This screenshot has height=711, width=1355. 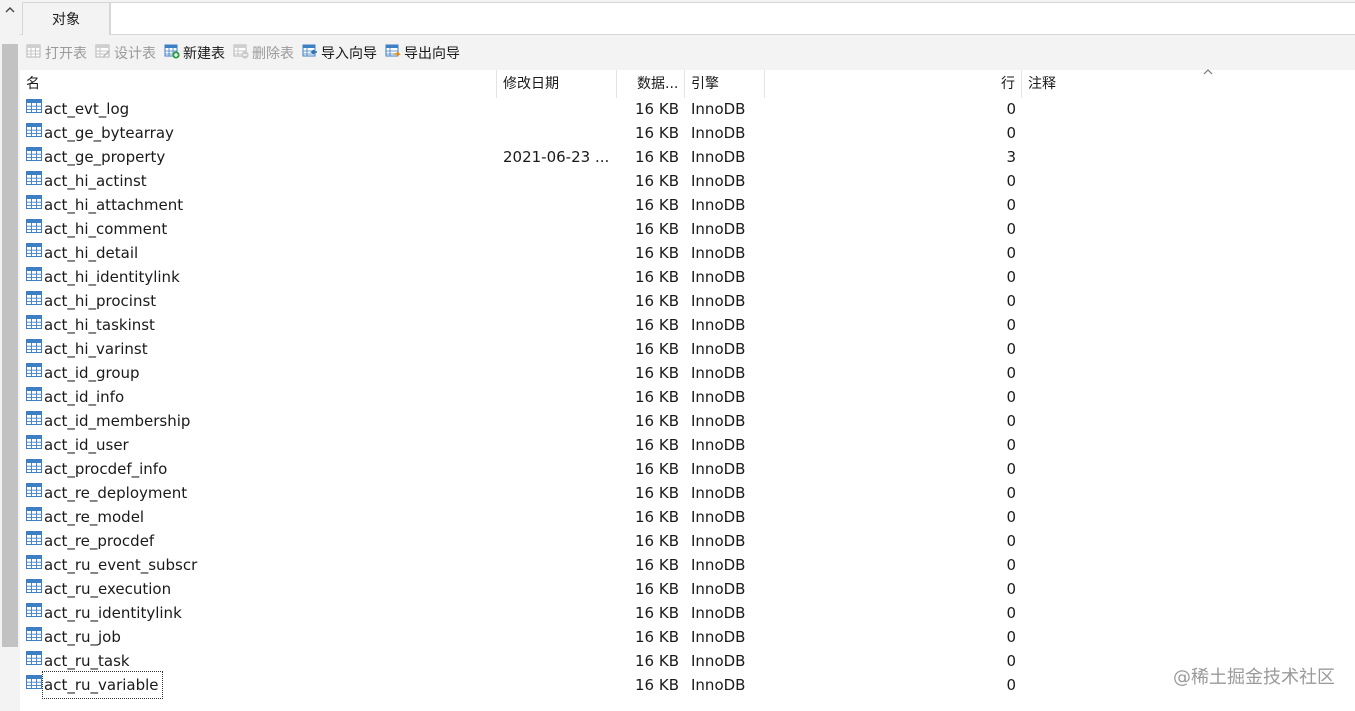 What do you see at coordinates (106, 469) in the screenshot?
I see `table-name: act_procdef_info` at bounding box center [106, 469].